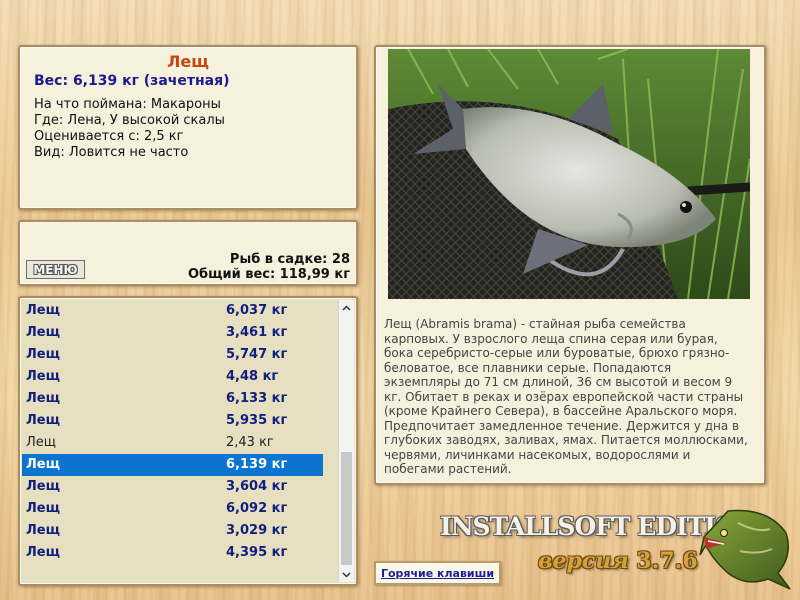 Image resolution: width=800 pixels, height=600 pixels. Describe the element at coordinates (109, 136) in the screenshot. I see `valued-from-info: Оценивается с: 2,5 кг` at that location.